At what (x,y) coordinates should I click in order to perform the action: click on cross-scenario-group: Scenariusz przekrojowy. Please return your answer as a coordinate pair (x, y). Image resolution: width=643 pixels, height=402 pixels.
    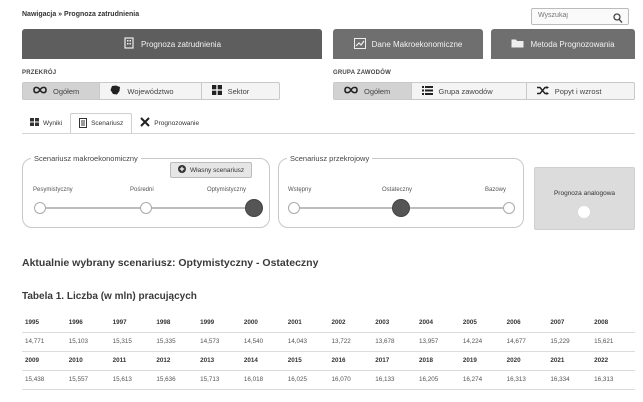
    Looking at the image, I should click on (401, 191).